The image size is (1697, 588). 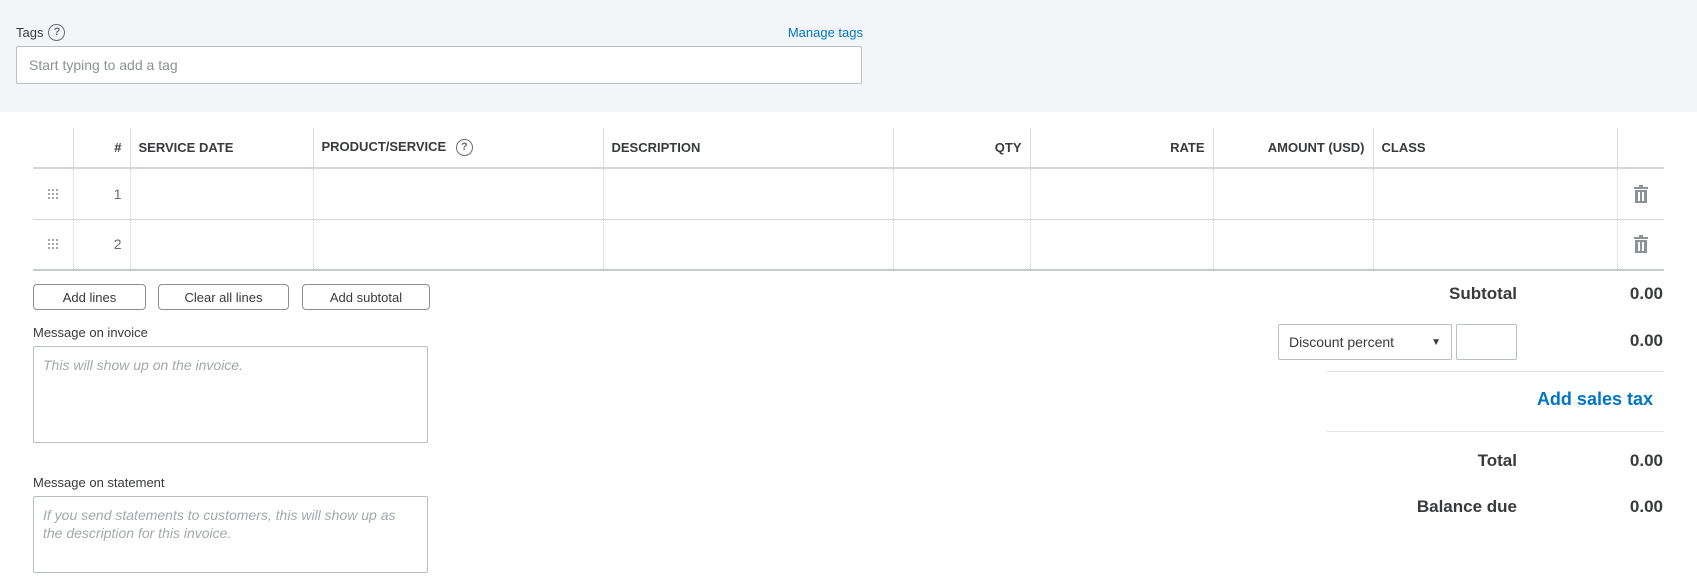 What do you see at coordinates (825, 32) in the screenshot?
I see `manage-tags-link: Manage tags` at bounding box center [825, 32].